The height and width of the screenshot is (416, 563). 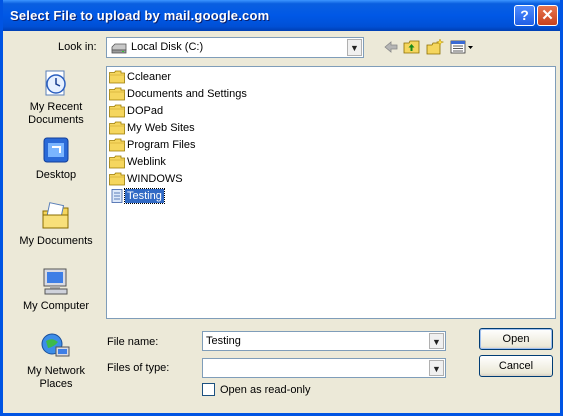 I want to click on file-list-item-label: Testing, so click(x=144, y=196).